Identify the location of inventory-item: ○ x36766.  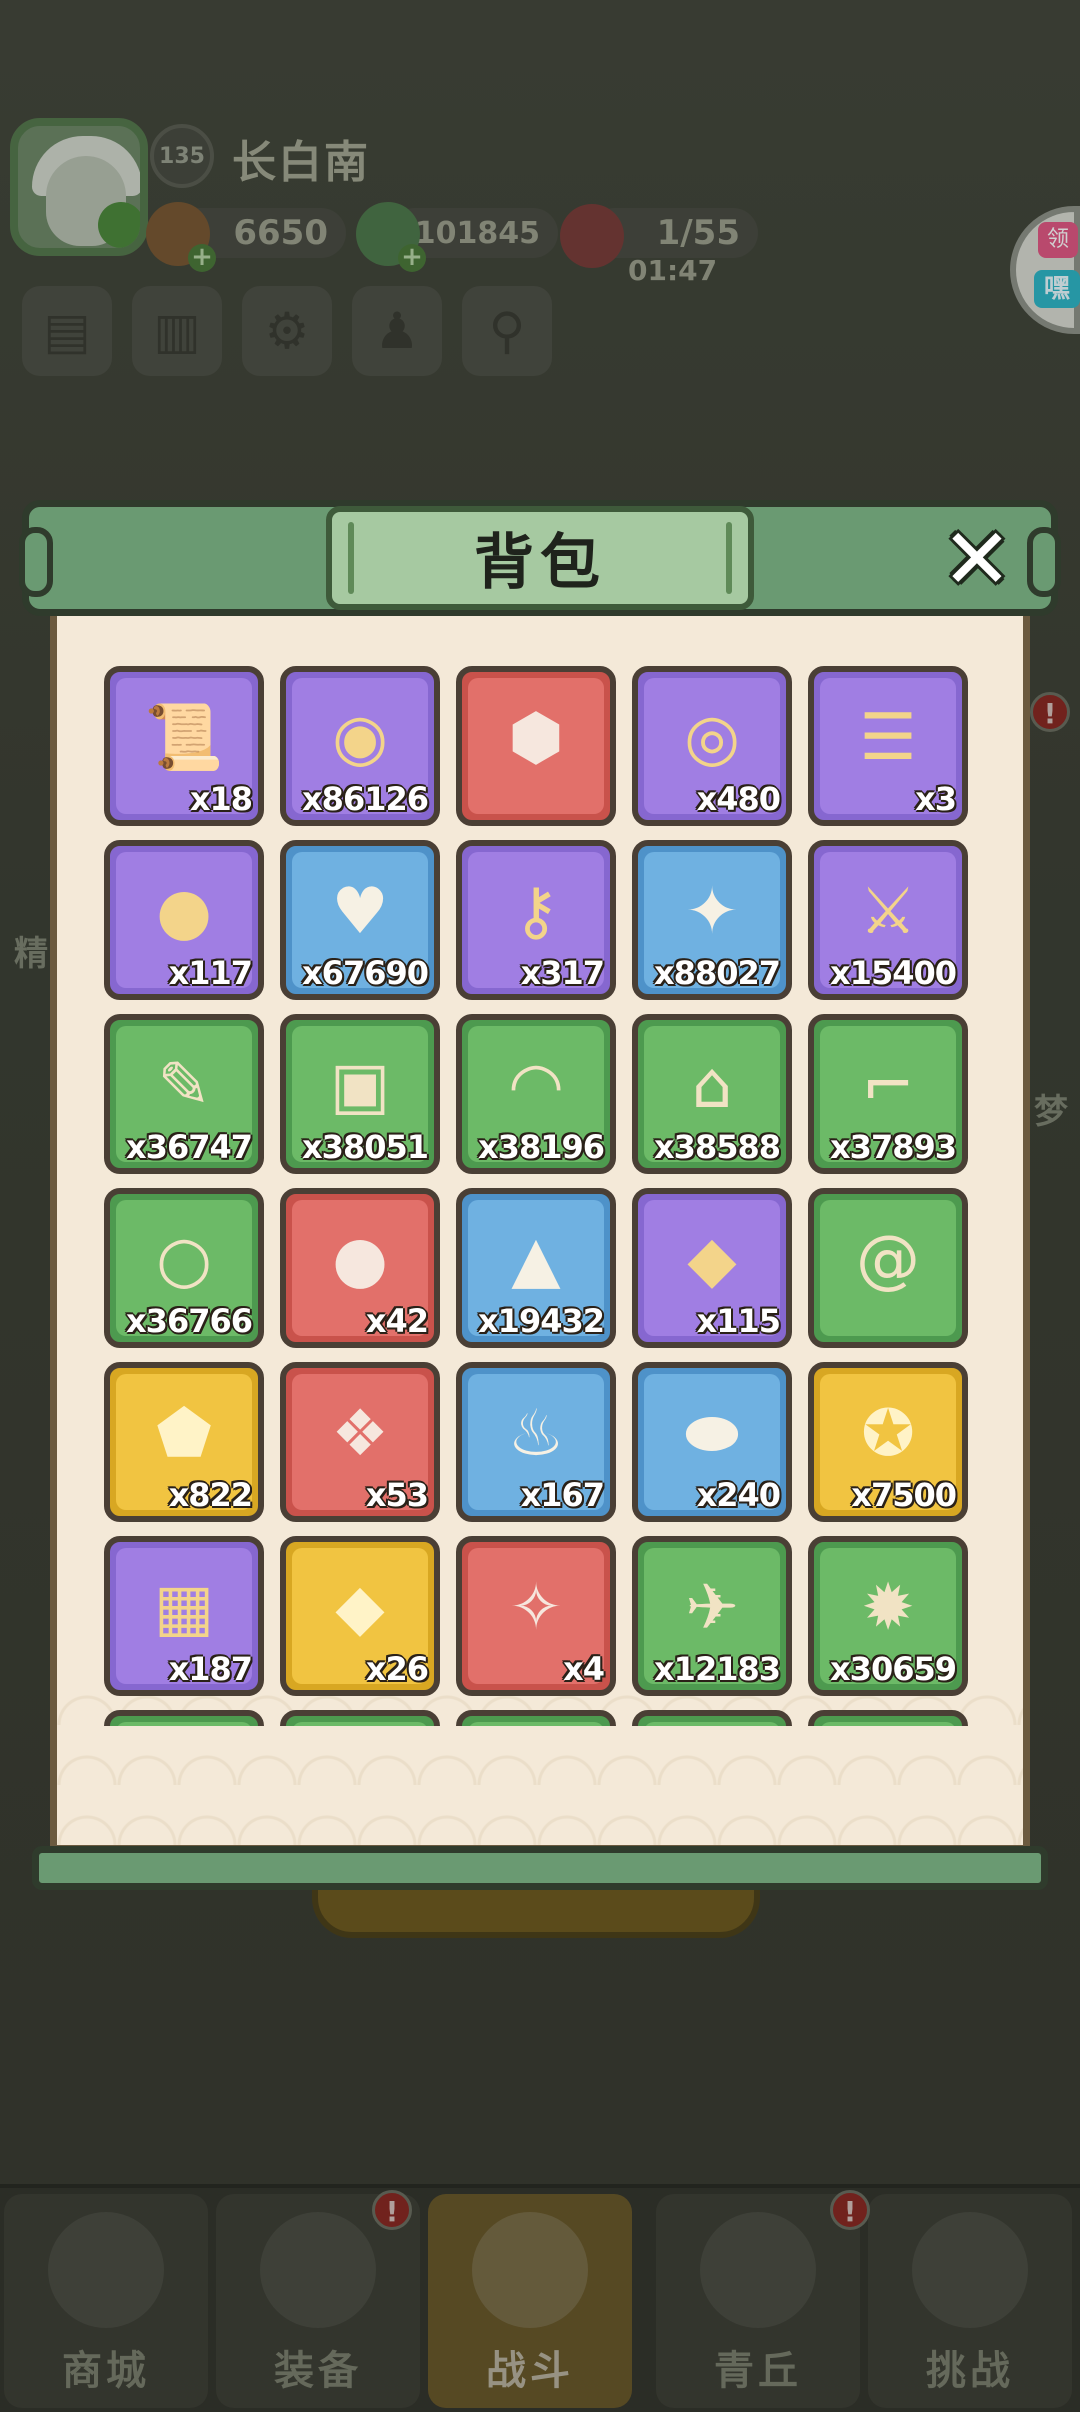
(184, 1268).